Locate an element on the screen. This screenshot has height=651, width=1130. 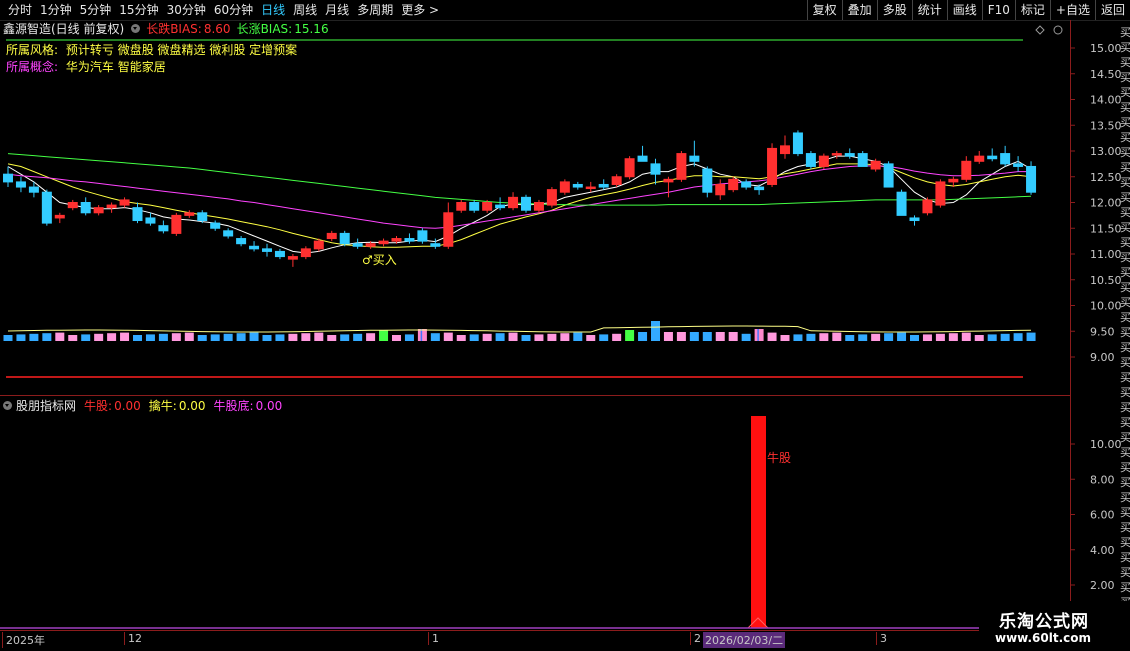
price-tick-label: 13.50 is located at coordinates (1106, 125).